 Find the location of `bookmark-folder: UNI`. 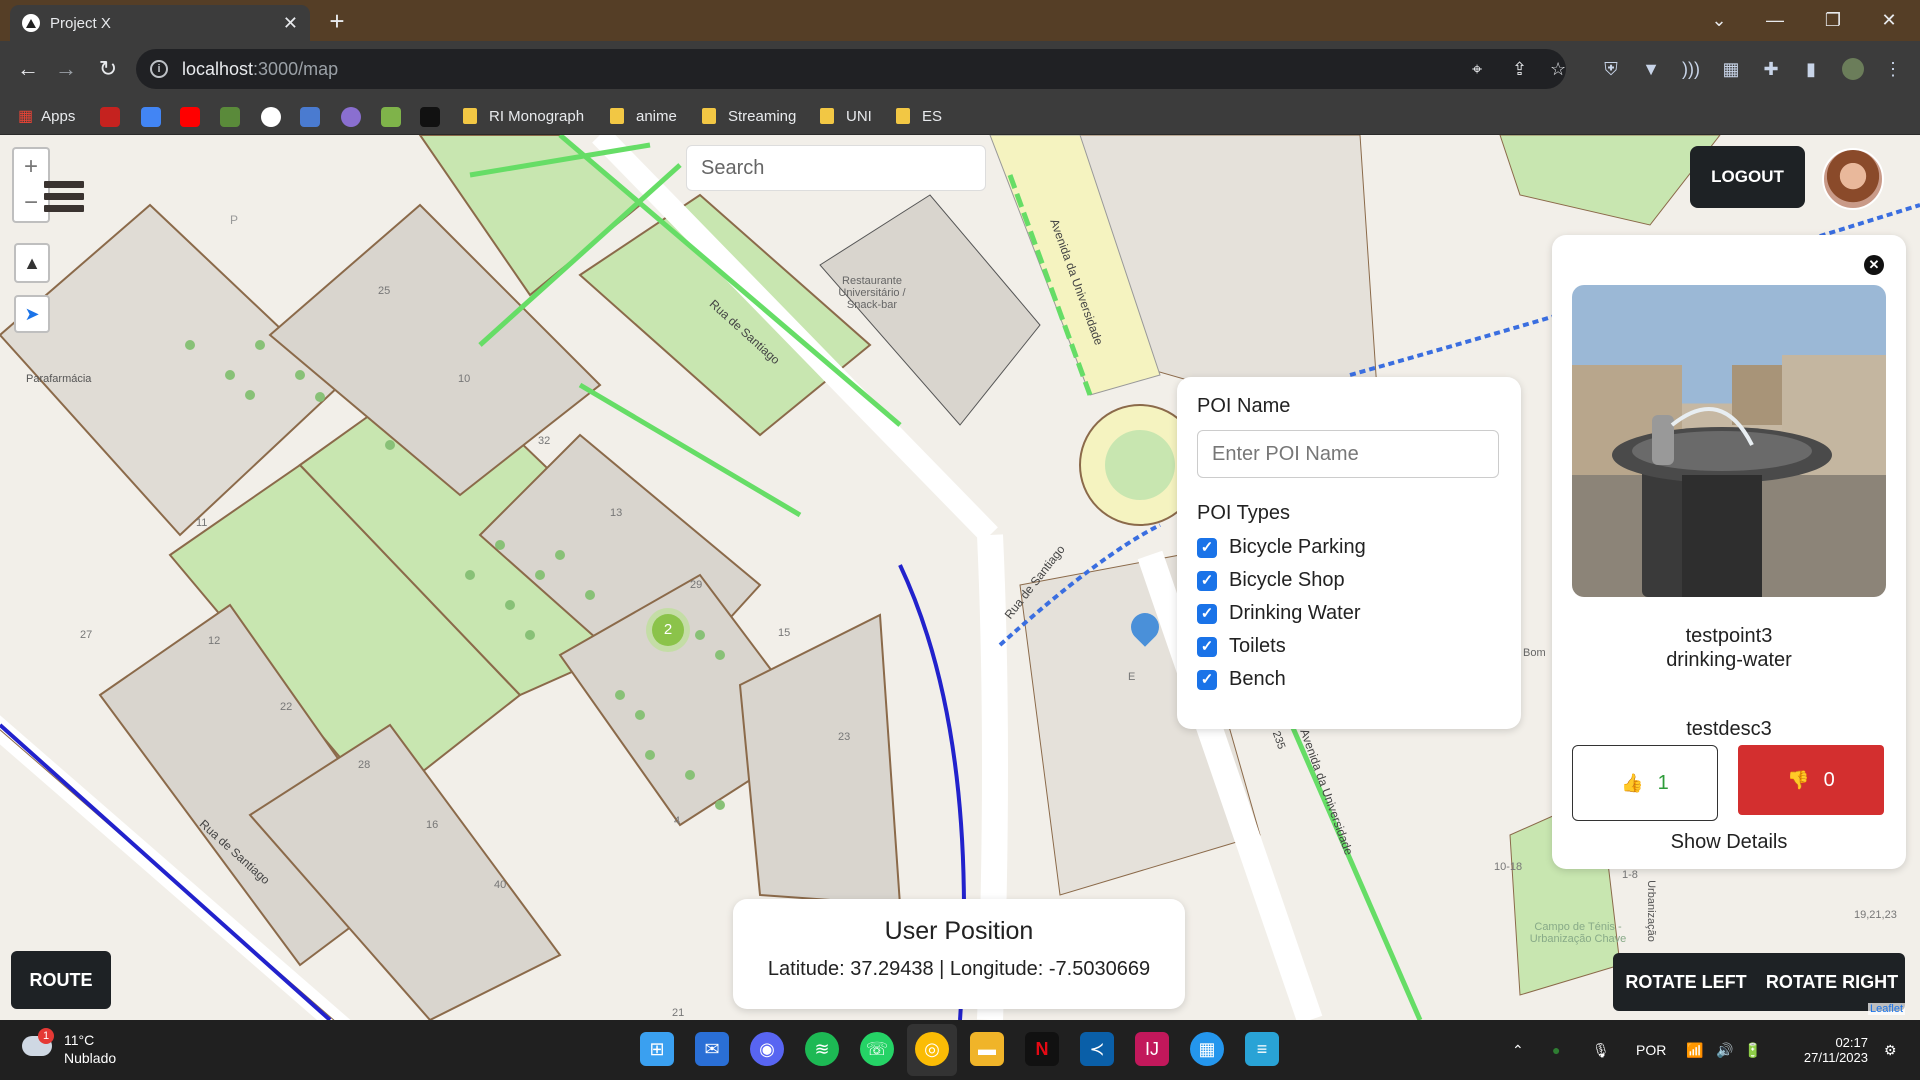

bookmark-folder: UNI is located at coordinates (846, 116).